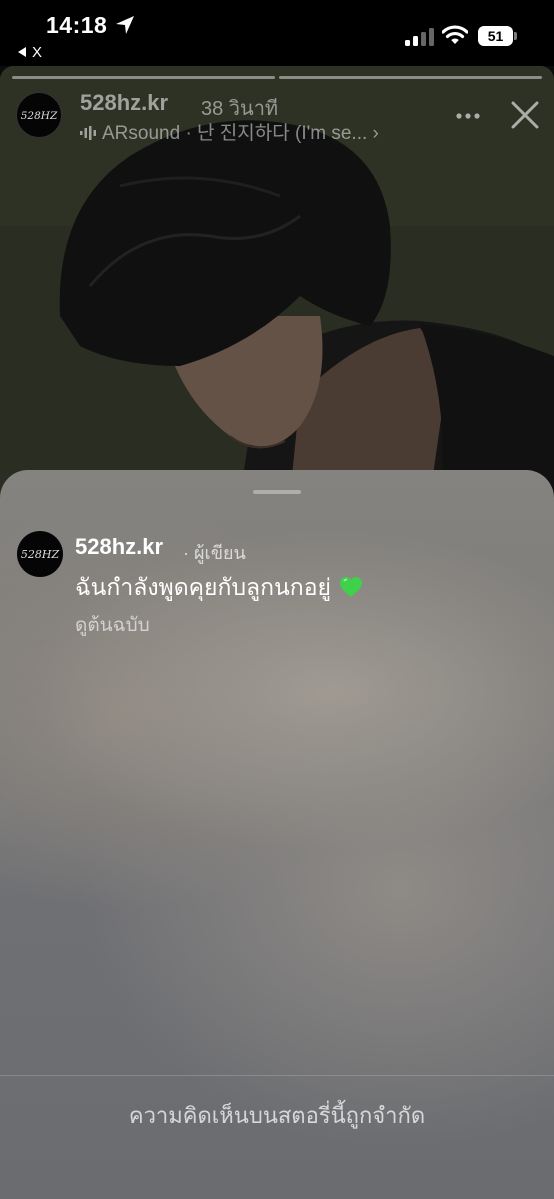  What do you see at coordinates (419, 37) in the screenshot?
I see `cellular-signal-icon` at bounding box center [419, 37].